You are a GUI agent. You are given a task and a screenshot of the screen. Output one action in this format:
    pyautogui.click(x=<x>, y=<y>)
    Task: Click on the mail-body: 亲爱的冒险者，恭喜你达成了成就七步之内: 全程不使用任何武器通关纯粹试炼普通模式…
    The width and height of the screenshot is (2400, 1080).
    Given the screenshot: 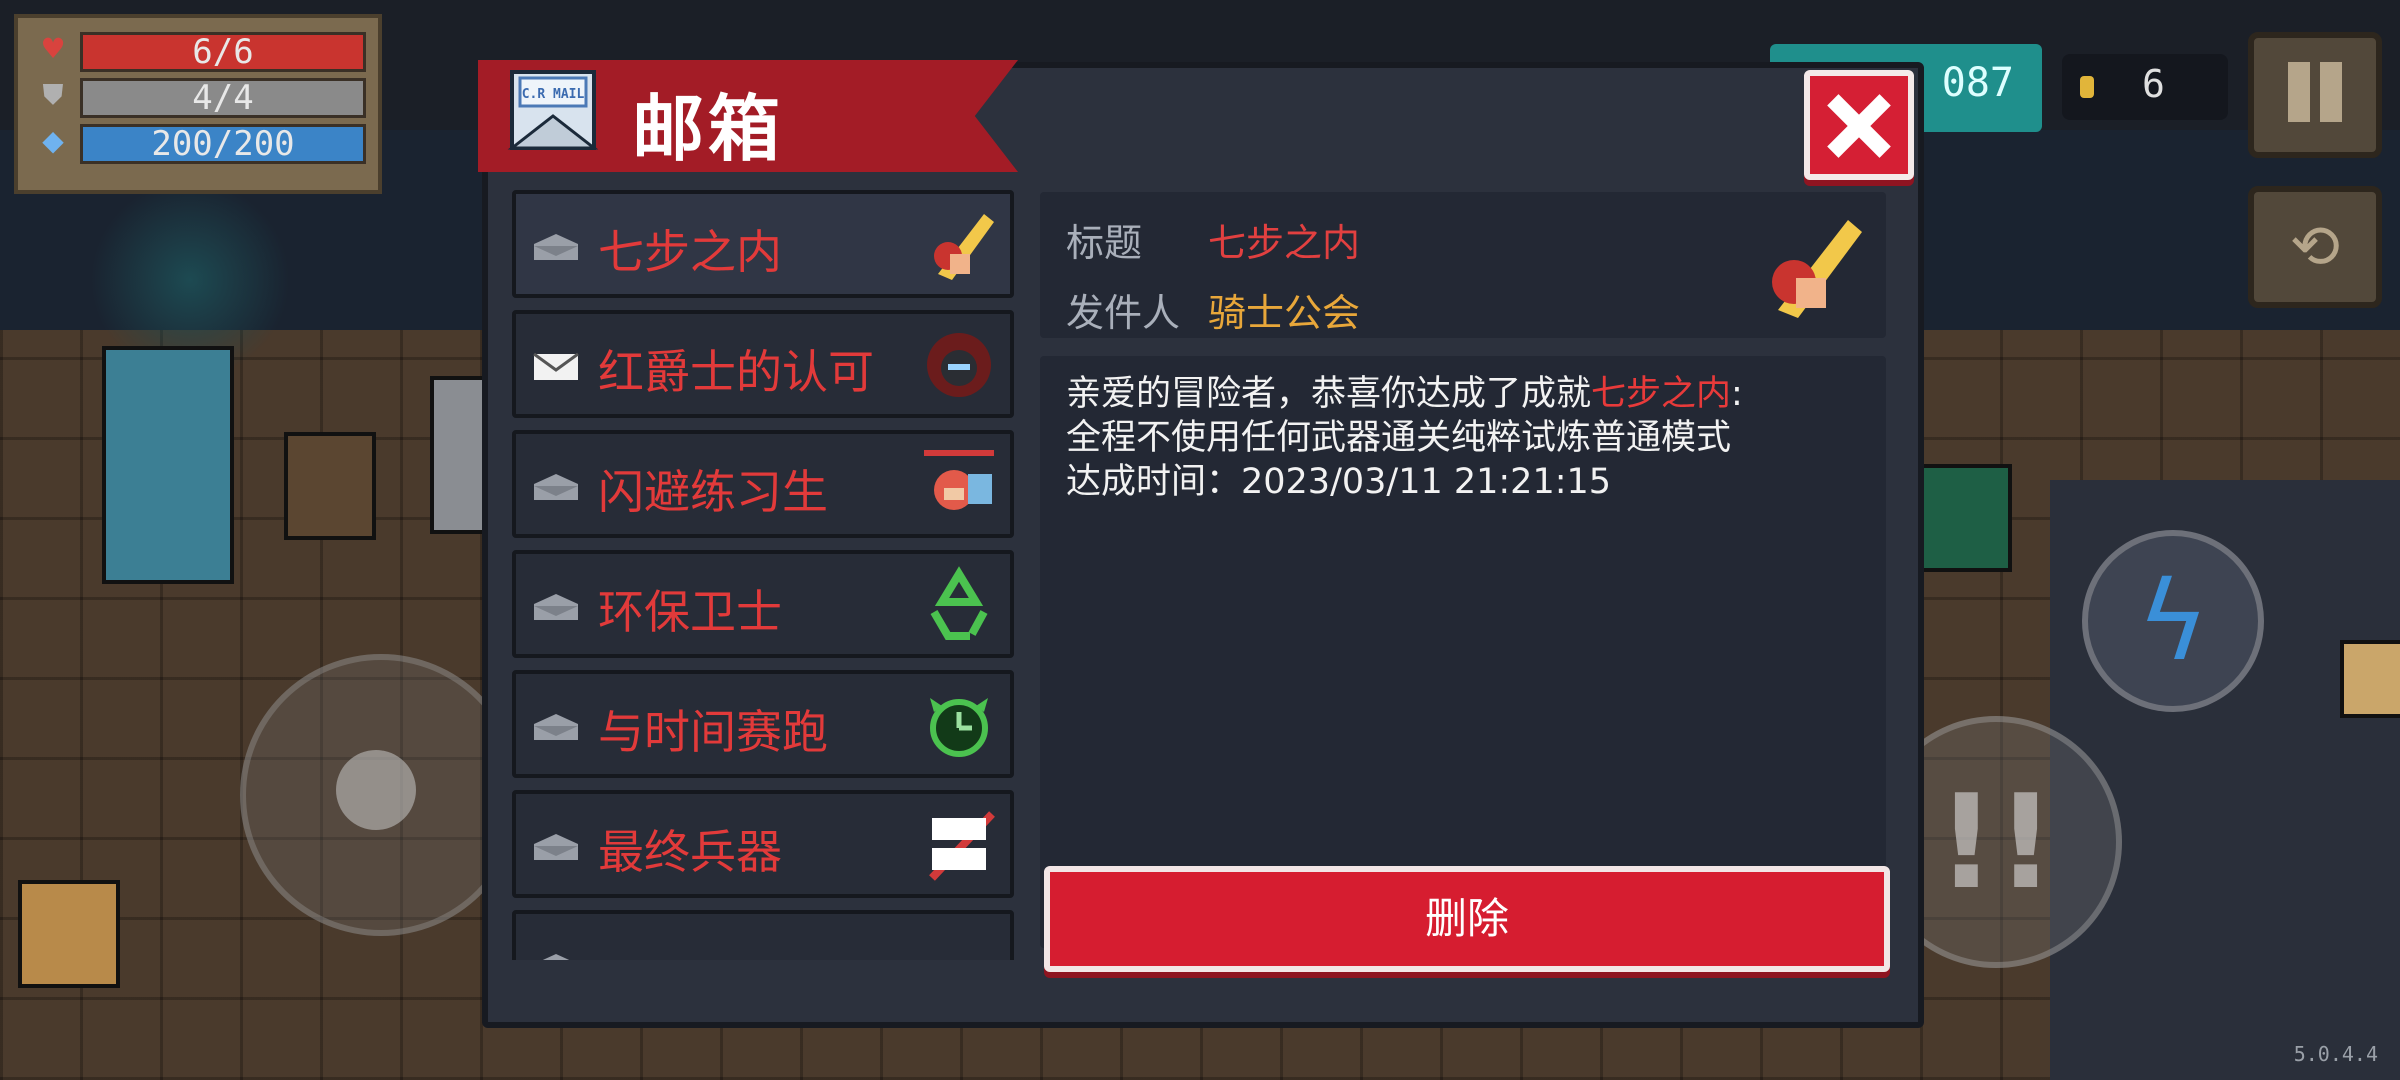 What is the action you would take?
    pyautogui.click(x=1466, y=438)
    